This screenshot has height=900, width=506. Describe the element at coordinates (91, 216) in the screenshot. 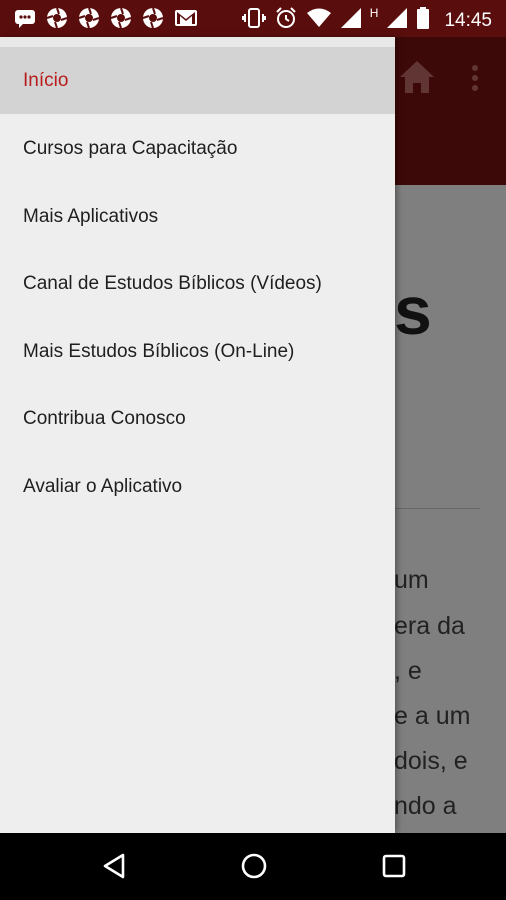

I see `drawer-item-label: Mais Aplicativos` at that location.